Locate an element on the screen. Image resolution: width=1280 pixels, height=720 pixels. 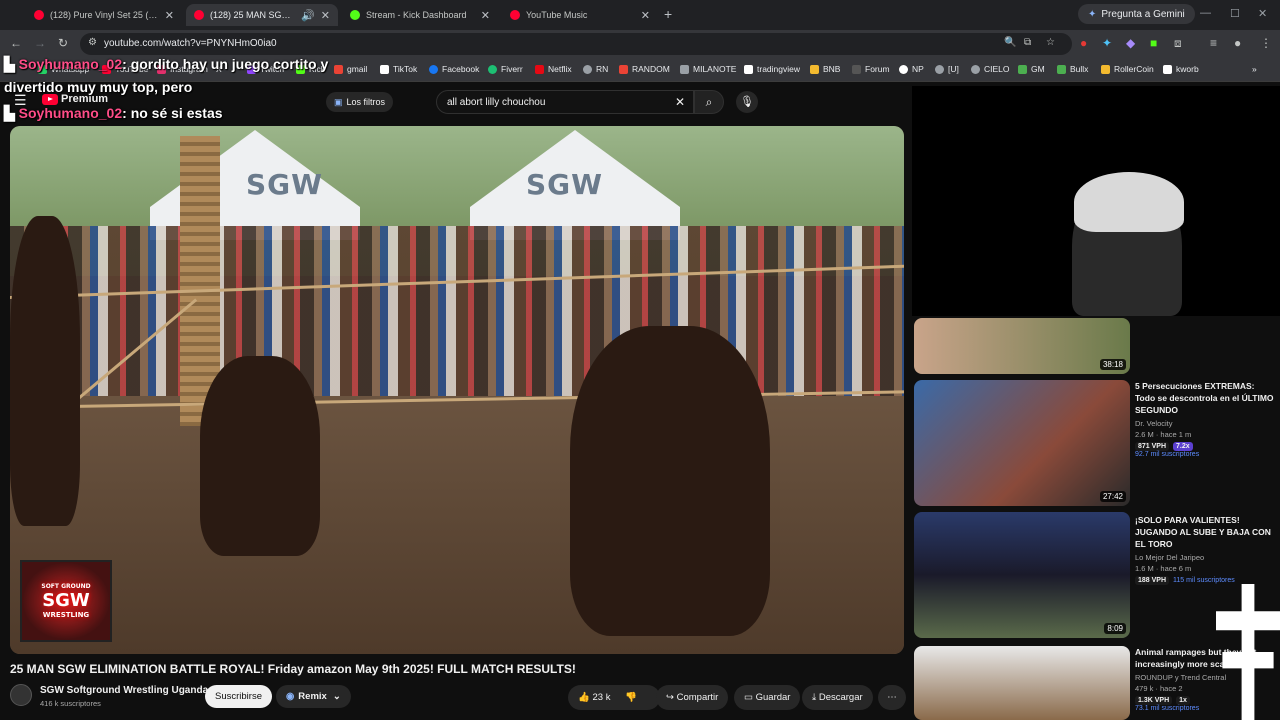
gmail-icon is located at coordinates (338, 69).